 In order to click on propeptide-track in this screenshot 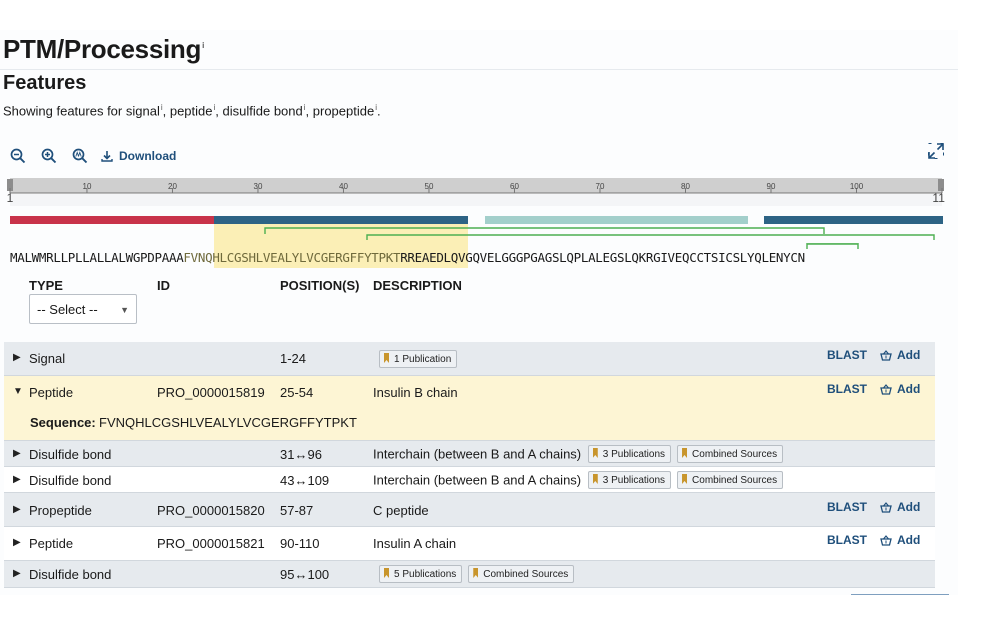, I will do `click(616, 220)`.